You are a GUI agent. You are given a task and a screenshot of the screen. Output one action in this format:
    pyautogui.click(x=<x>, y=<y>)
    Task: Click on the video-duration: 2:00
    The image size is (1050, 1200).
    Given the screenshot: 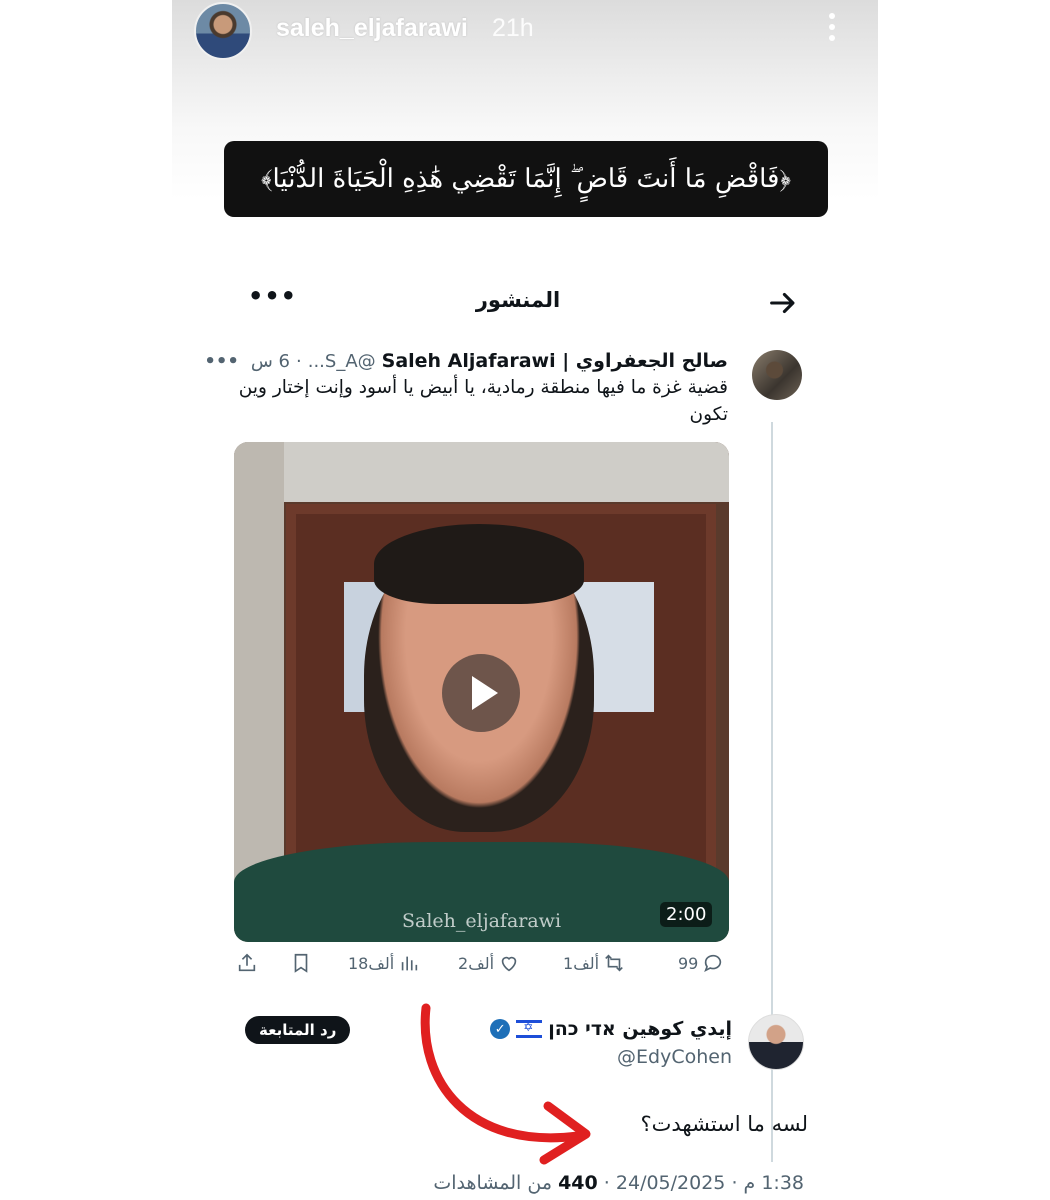 What is the action you would take?
    pyautogui.click(x=686, y=914)
    